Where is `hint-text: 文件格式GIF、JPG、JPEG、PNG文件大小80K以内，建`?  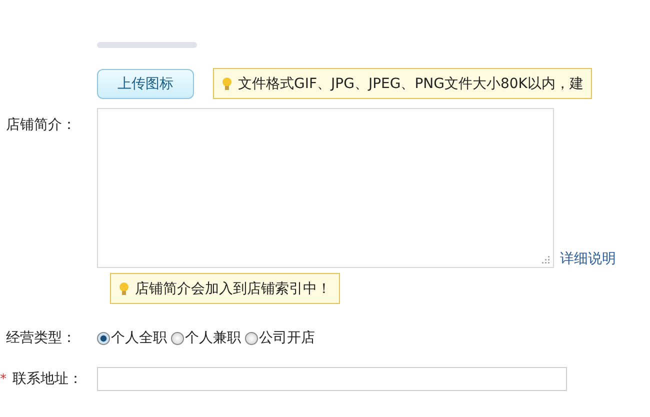 hint-text: 文件格式GIF、JPG、JPEG、PNG文件大小80K以内，建 is located at coordinates (411, 83).